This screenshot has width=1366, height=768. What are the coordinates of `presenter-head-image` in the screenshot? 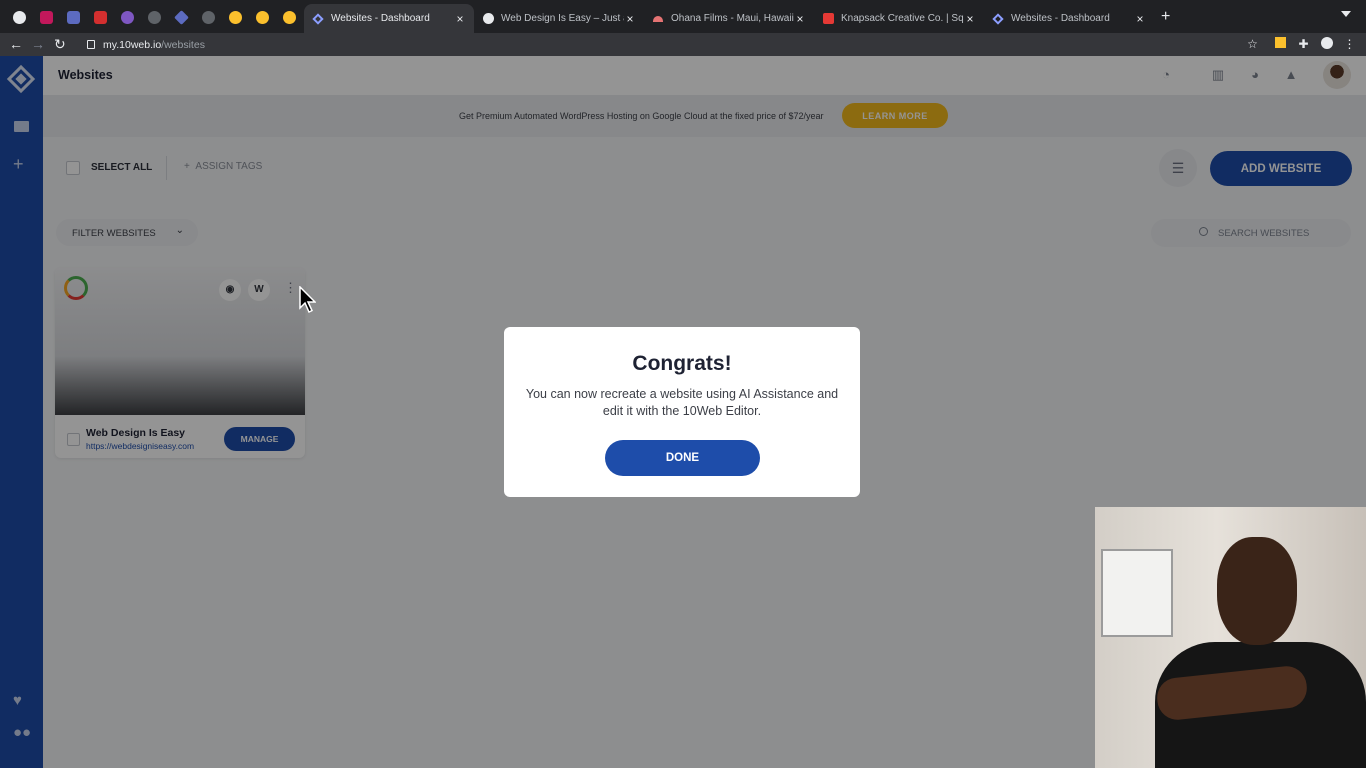 It's located at (1257, 591).